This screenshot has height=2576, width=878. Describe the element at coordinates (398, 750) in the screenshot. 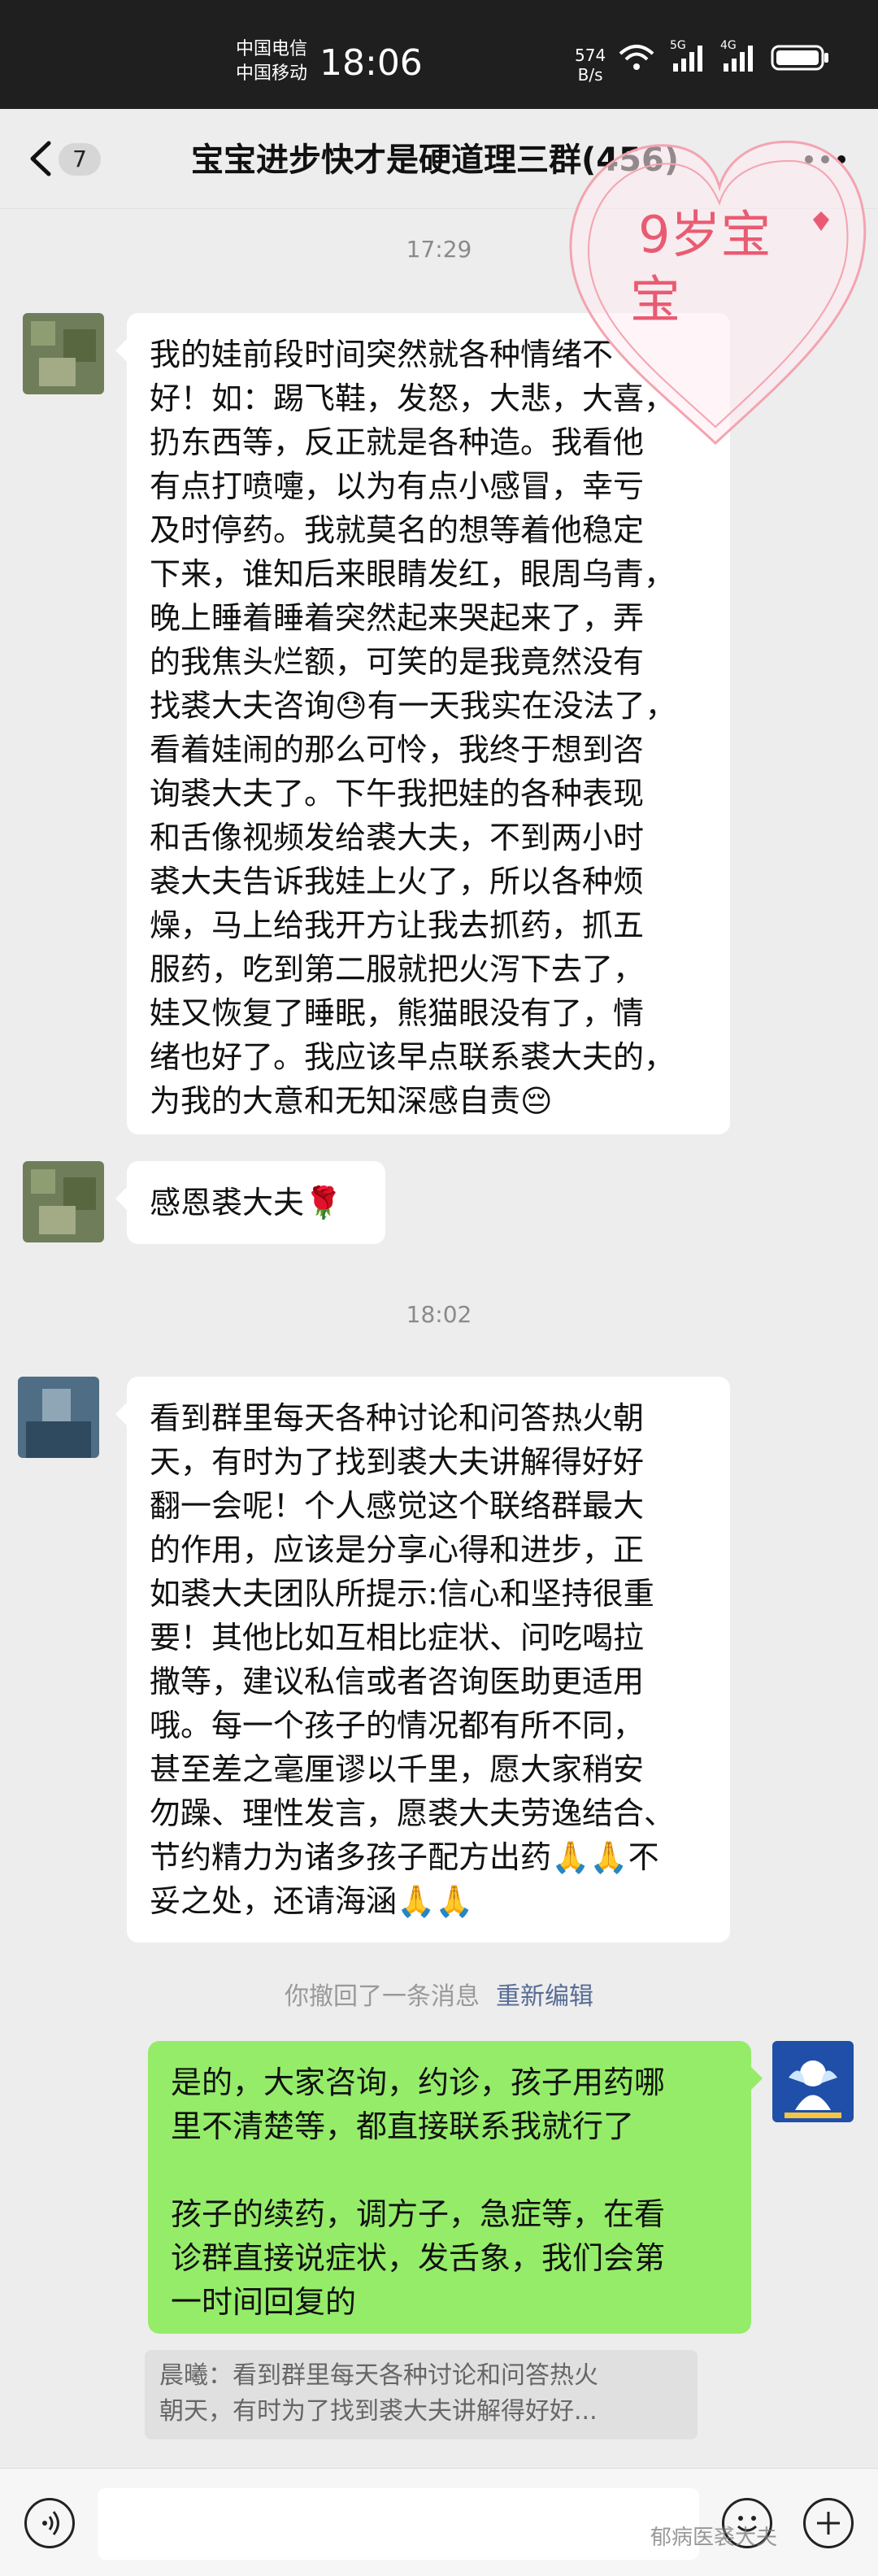

I see `message-line: 看着娃闹的那么可怜，我终于想到咨` at that location.